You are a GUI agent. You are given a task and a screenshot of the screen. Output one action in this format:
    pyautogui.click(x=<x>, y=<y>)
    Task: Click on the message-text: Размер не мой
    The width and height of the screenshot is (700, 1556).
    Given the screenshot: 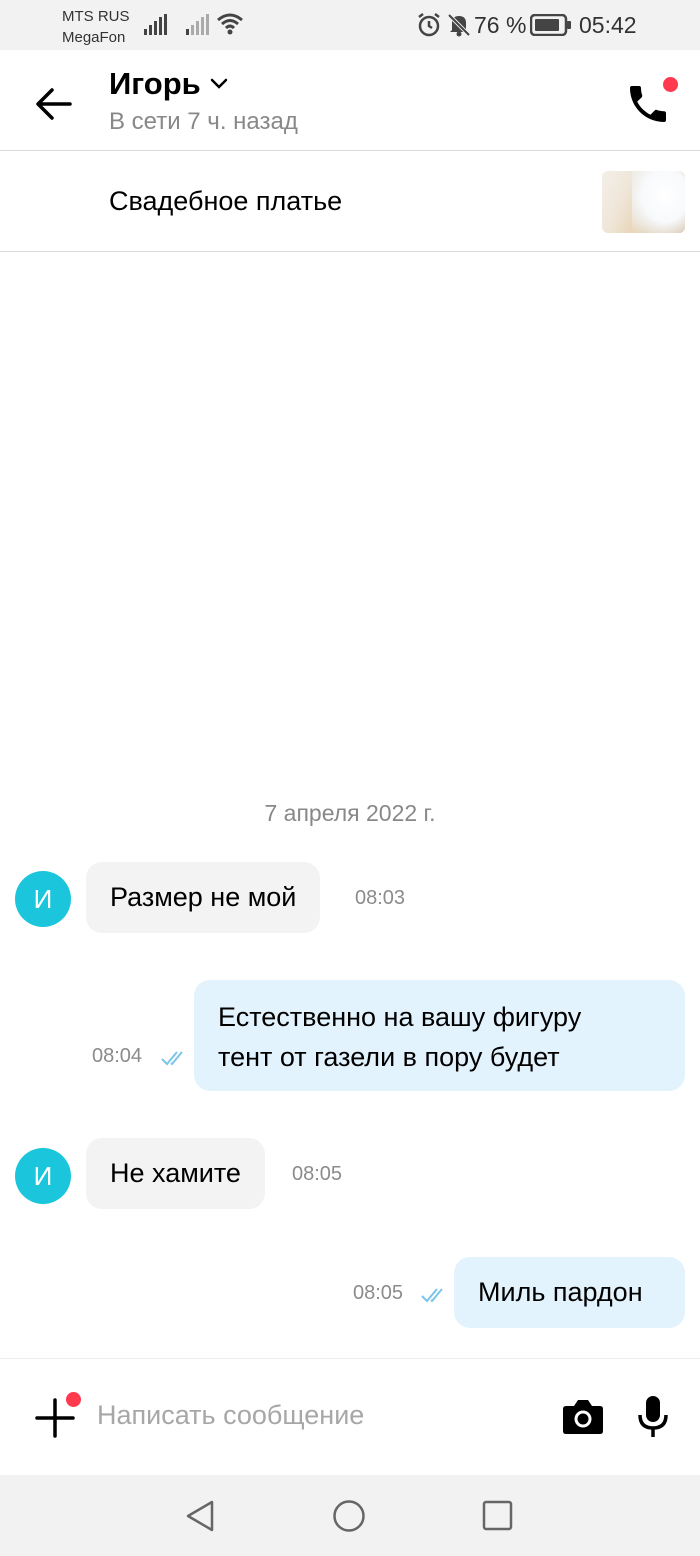 What is the action you would take?
    pyautogui.click(x=203, y=897)
    